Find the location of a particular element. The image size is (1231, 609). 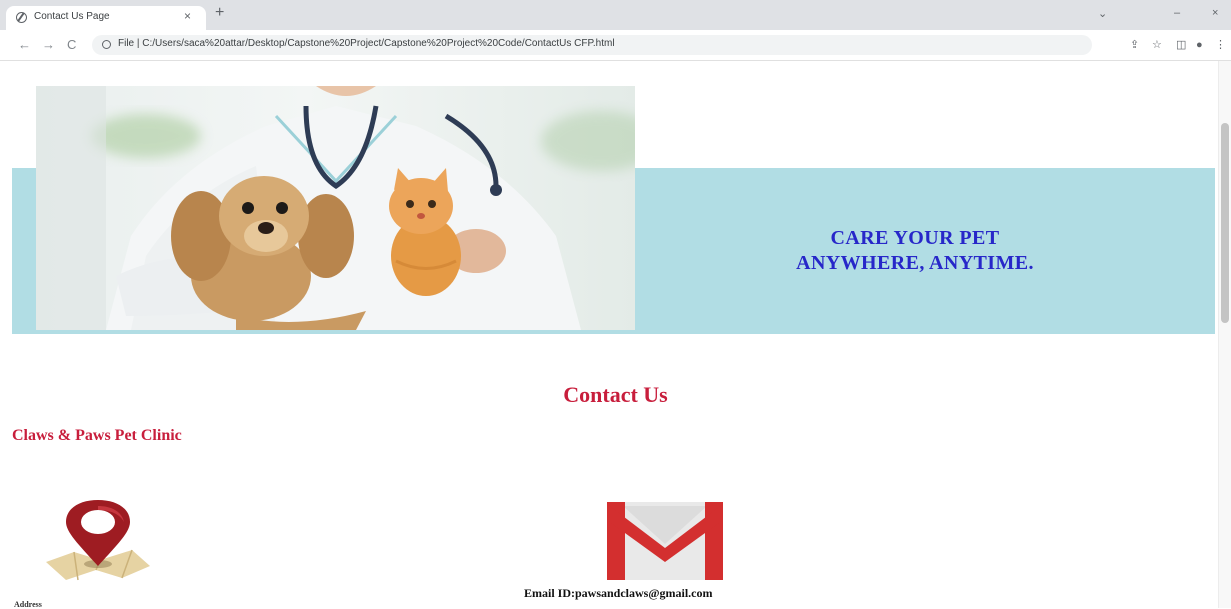

back-button: ← is located at coordinates (24, 45).